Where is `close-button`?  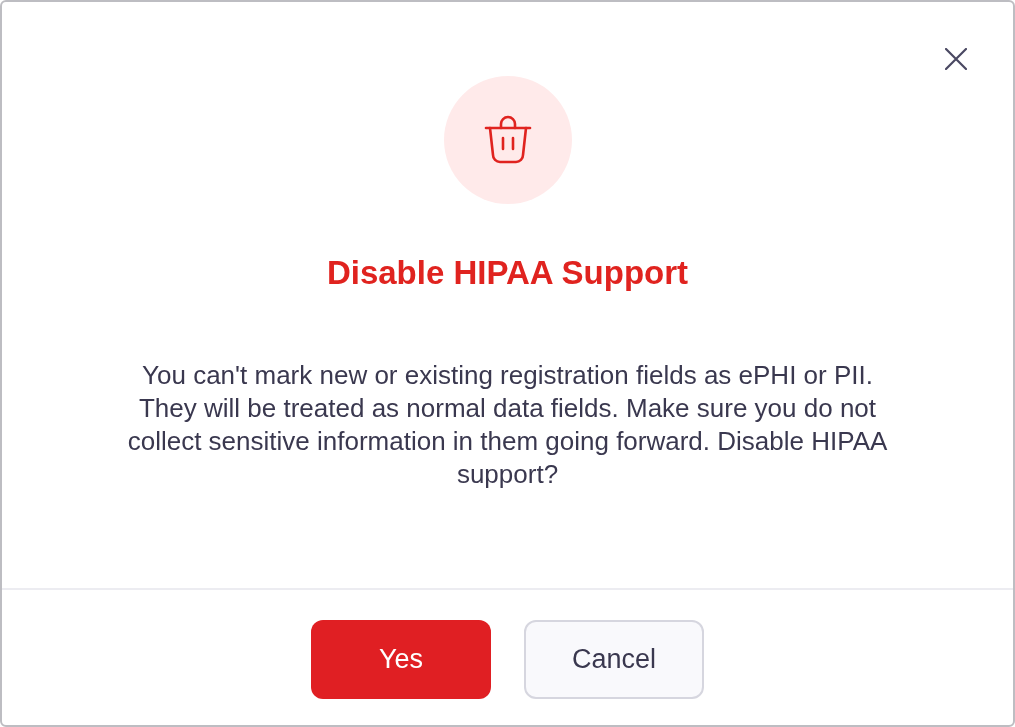
close-button is located at coordinates (956, 59).